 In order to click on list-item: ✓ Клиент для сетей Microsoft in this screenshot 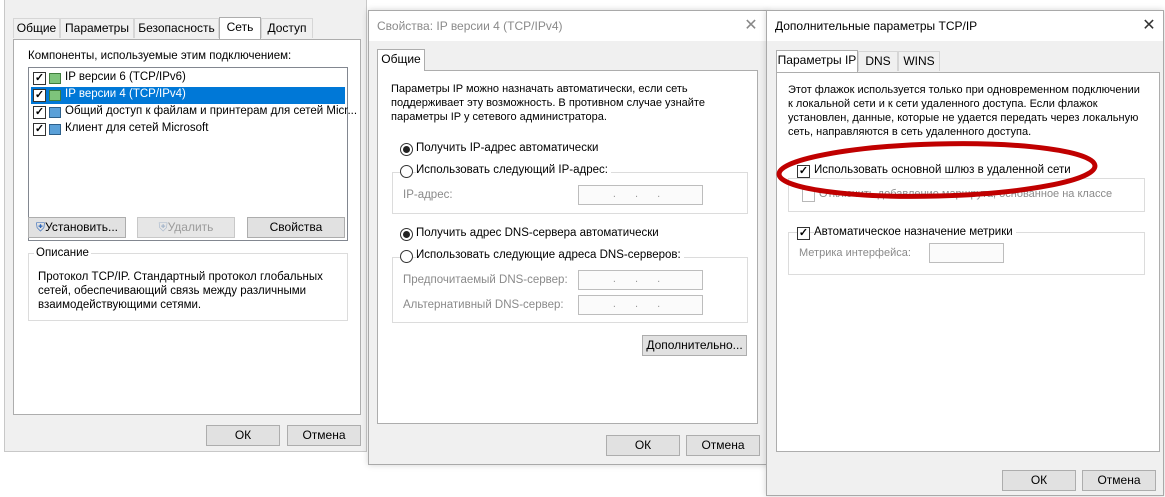, I will do `click(188, 129)`.